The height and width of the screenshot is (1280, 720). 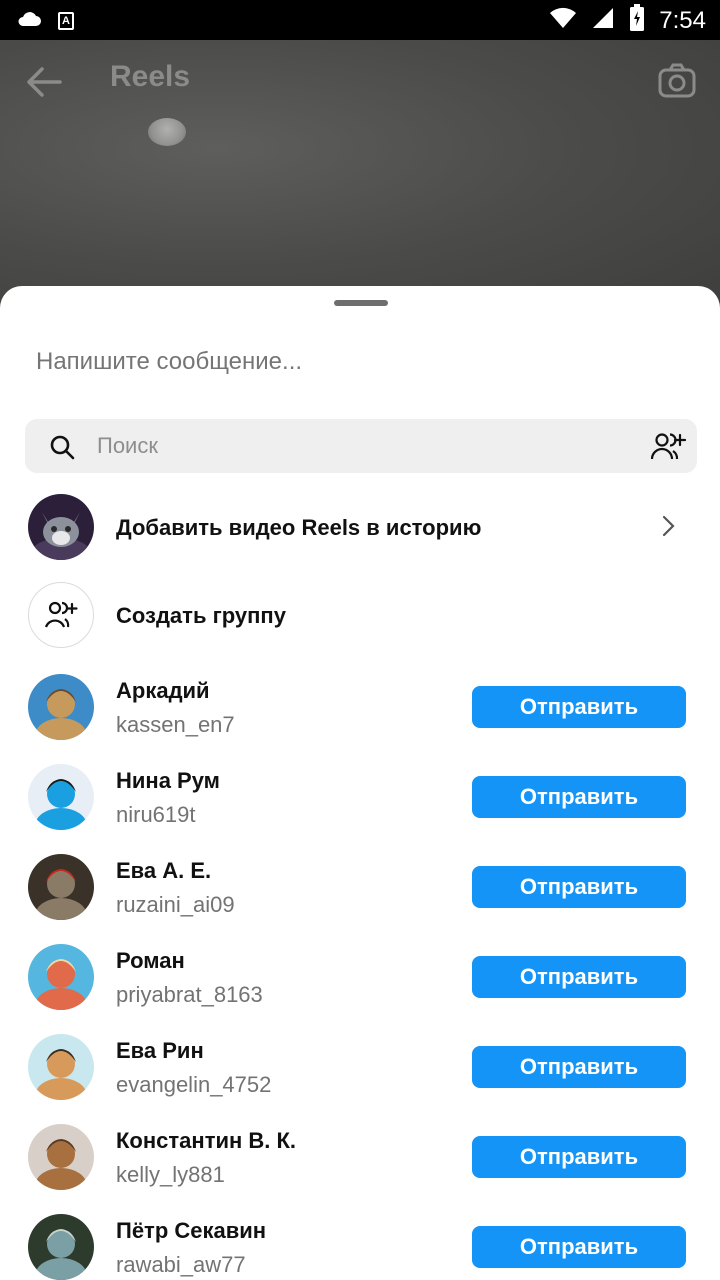 I want to click on create-group-avatar, so click(x=61, y=615).